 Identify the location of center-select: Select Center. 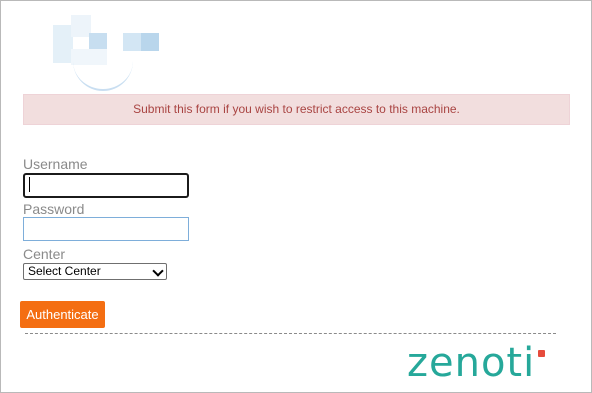
(95, 271).